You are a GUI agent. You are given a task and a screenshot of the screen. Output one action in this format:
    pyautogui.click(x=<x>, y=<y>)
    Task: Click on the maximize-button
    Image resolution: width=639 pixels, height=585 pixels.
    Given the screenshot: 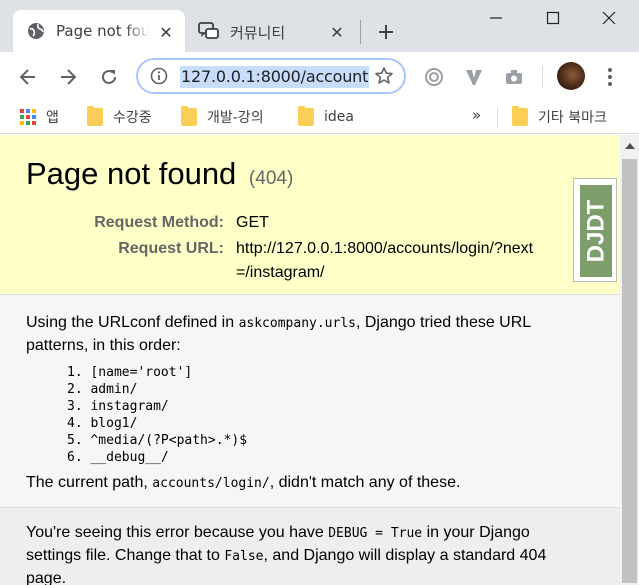 What is the action you would take?
    pyautogui.click(x=553, y=18)
    